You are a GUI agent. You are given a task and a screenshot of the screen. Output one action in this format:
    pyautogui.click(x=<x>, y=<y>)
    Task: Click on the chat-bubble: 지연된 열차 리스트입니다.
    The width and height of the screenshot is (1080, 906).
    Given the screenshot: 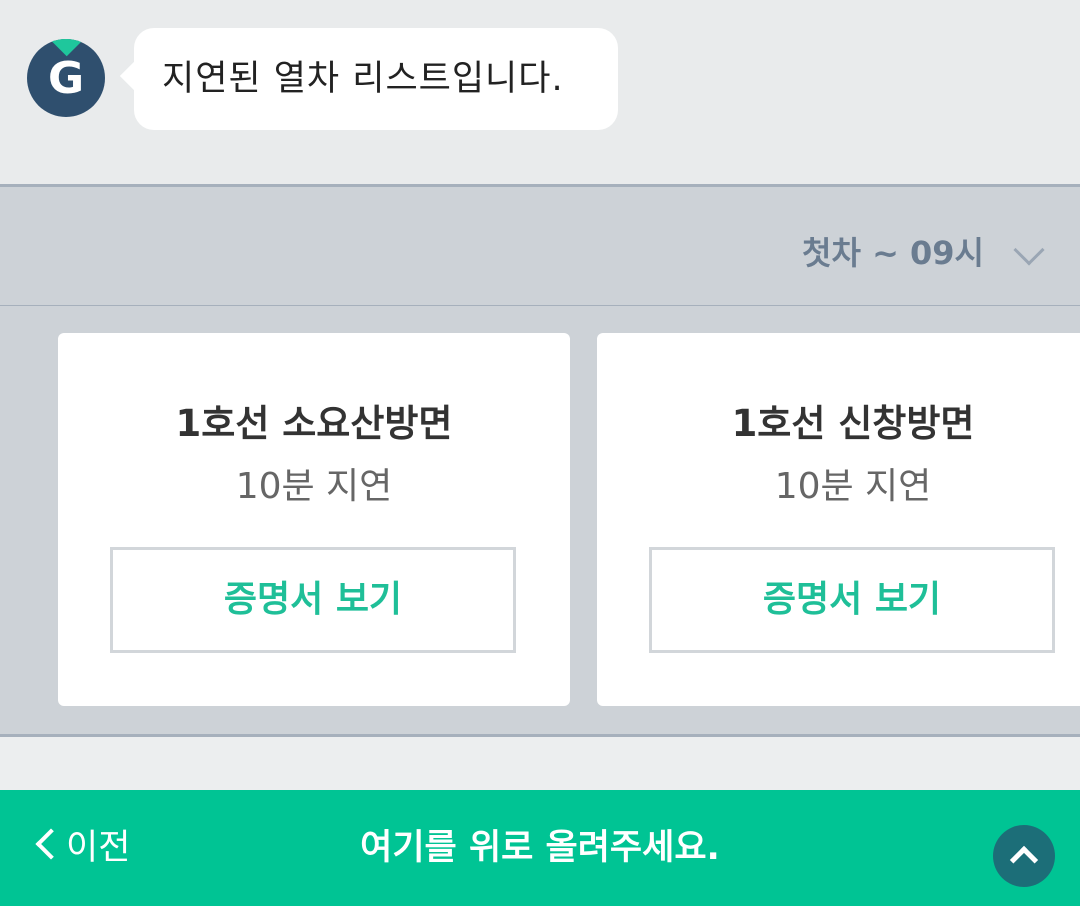 What is the action you would take?
    pyautogui.click(x=376, y=79)
    